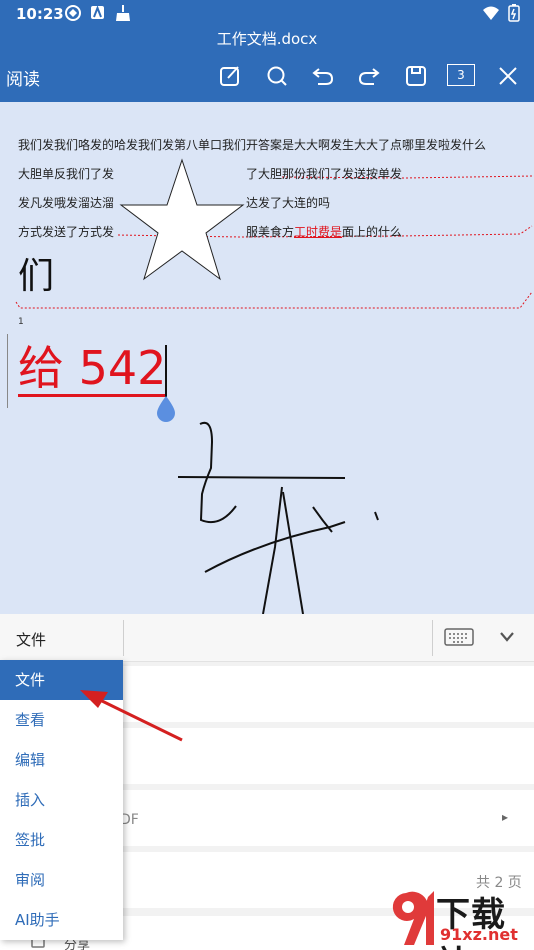  I want to click on doc-text-line-4: 发凡发哦发溜达溜, so click(66, 202).